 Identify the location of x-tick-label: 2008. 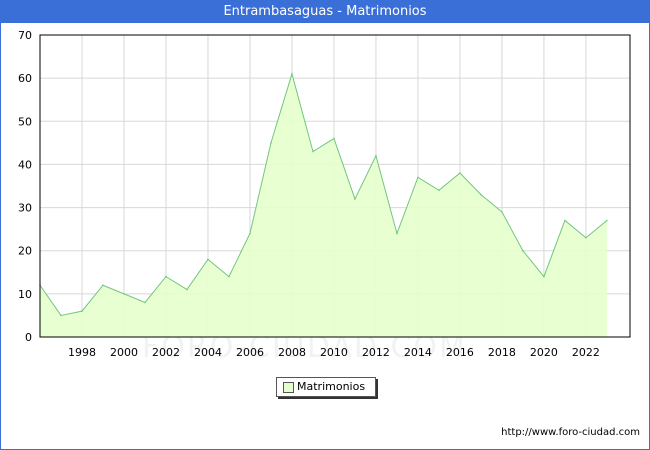
(292, 352).